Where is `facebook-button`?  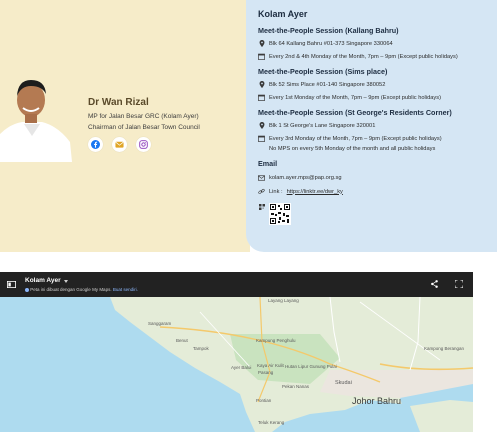 facebook-button is located at coordinates (95, 144).